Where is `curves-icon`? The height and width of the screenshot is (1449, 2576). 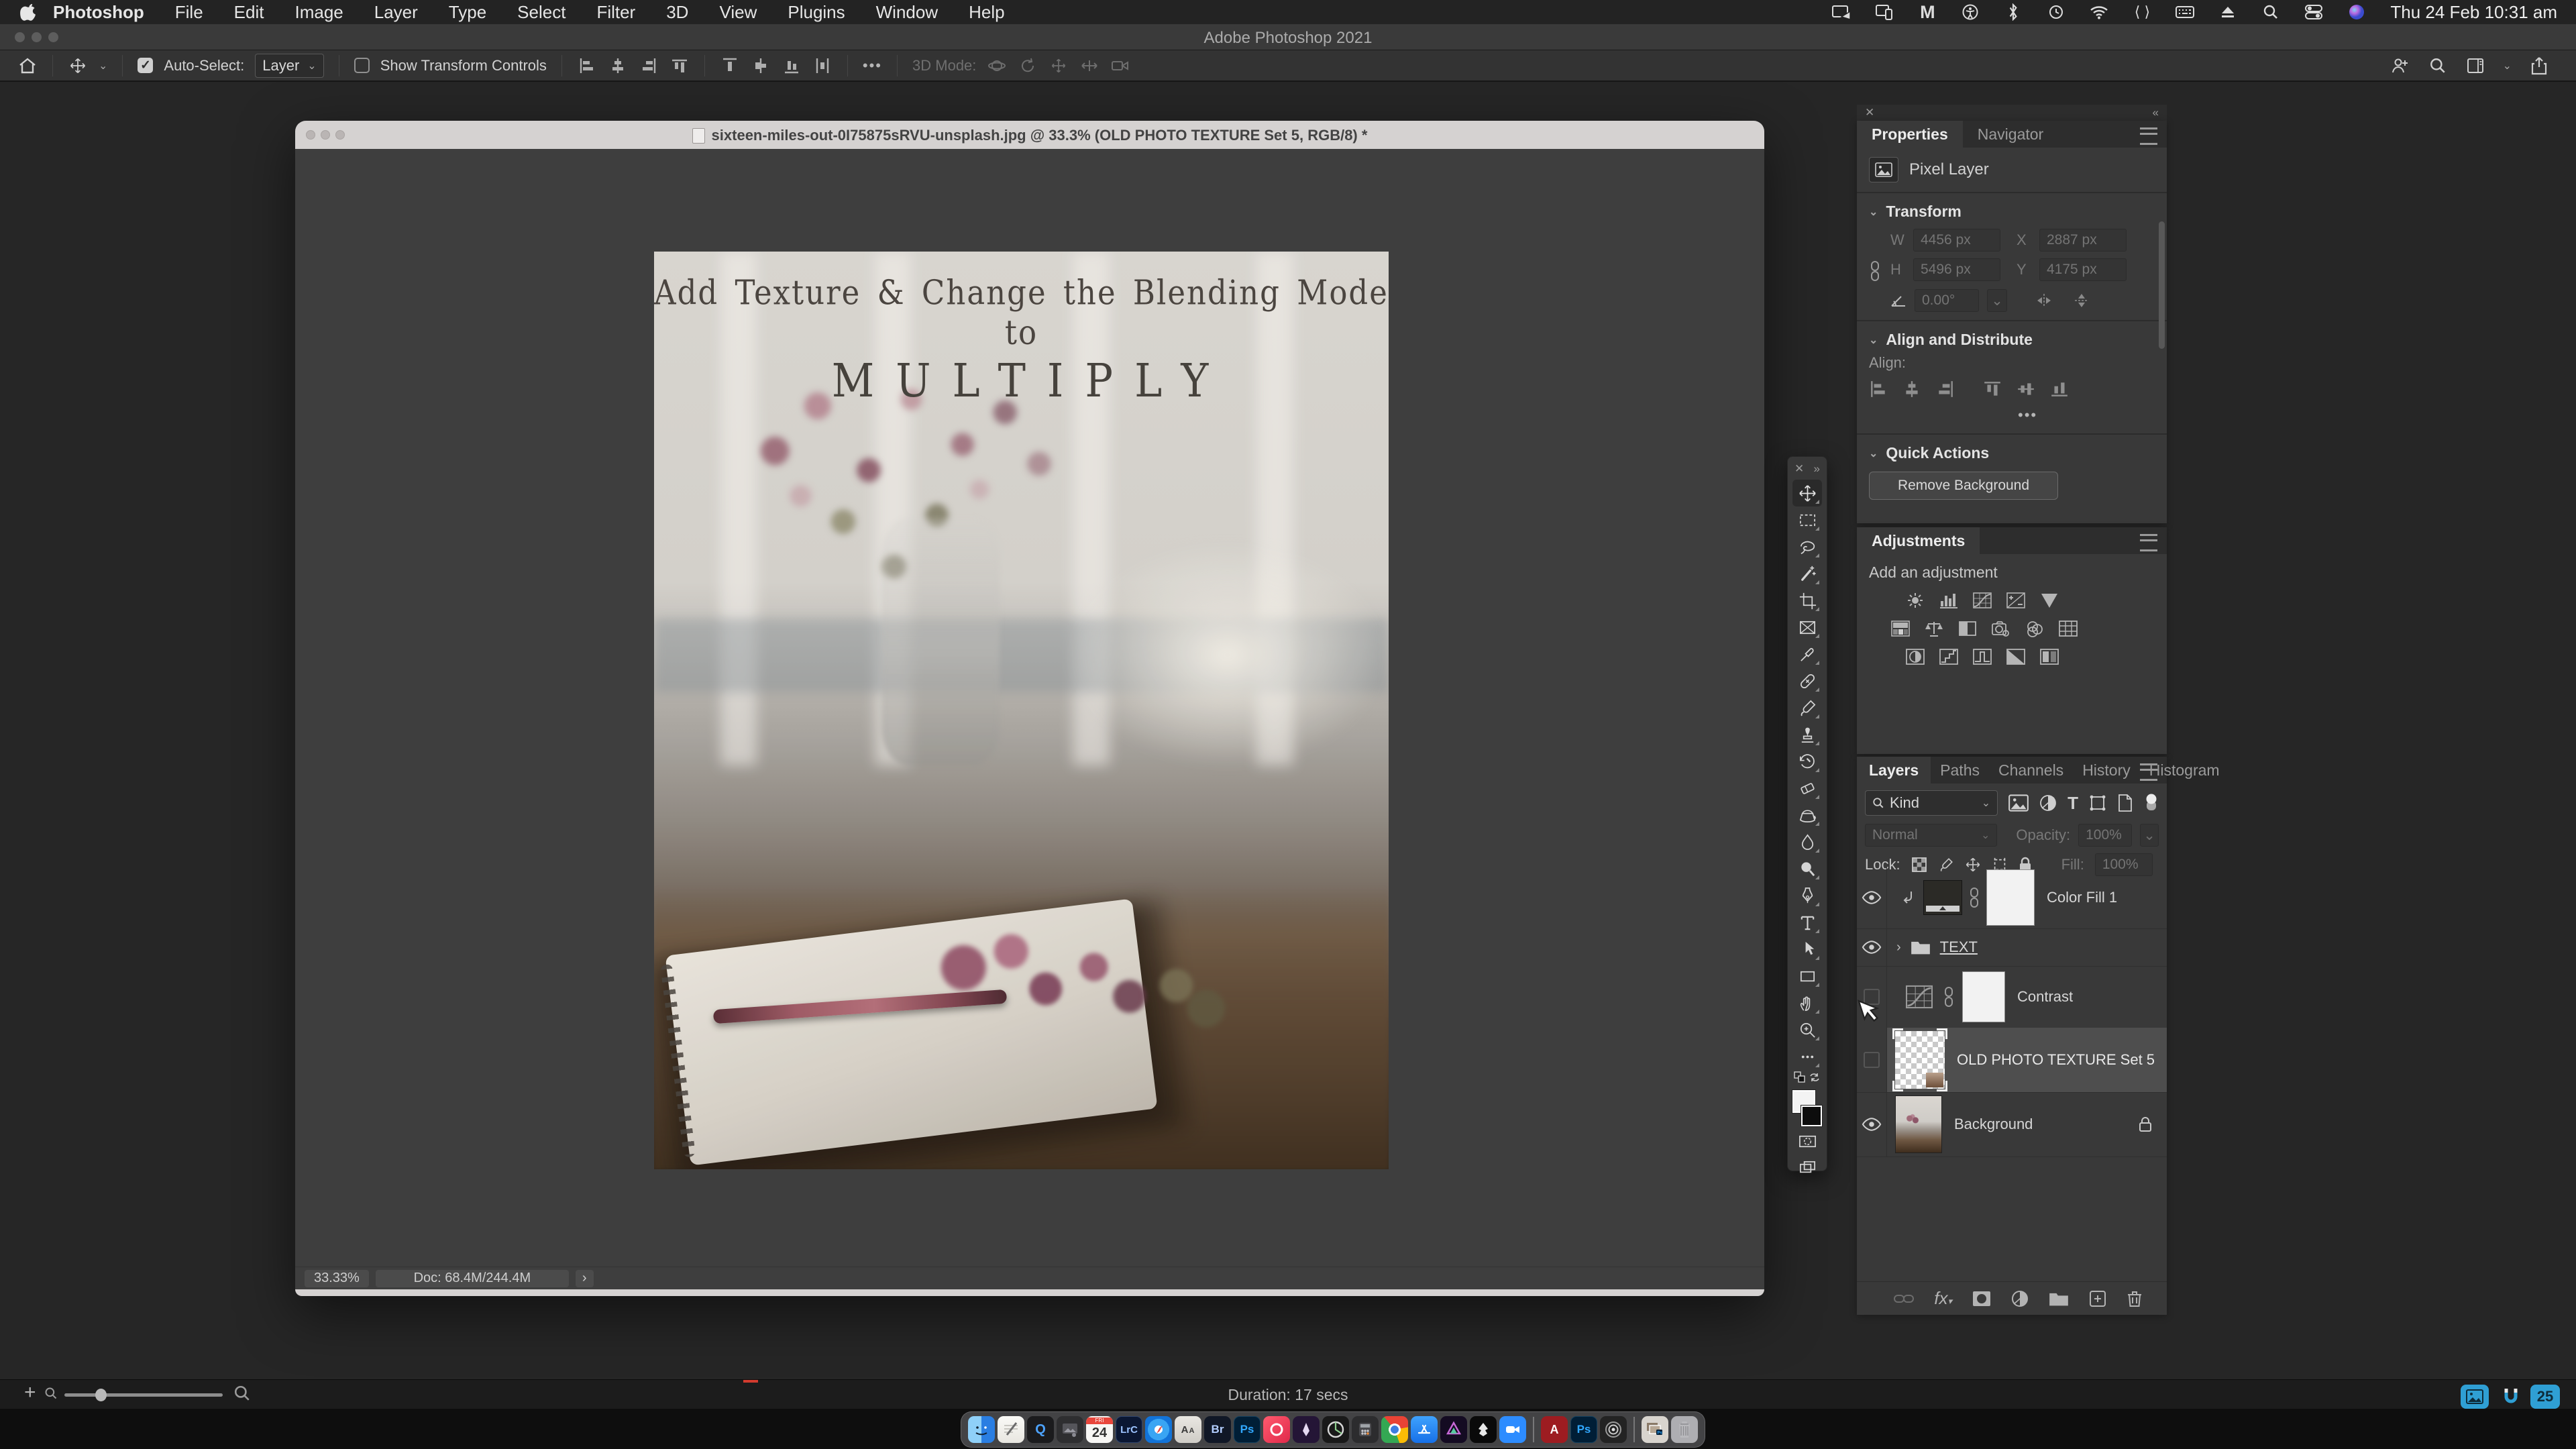
curves-icon is located at coordinates (1982, 600).